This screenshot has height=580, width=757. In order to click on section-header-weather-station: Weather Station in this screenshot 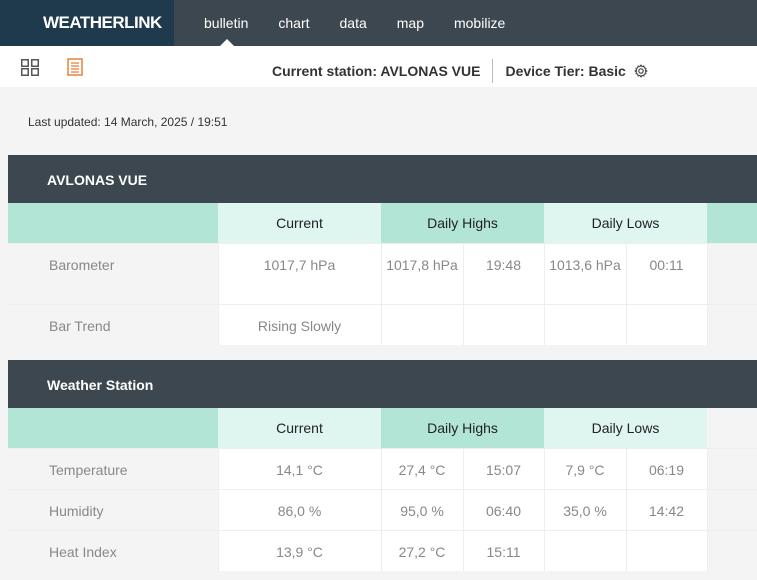, I will do `click(382, 384)`.